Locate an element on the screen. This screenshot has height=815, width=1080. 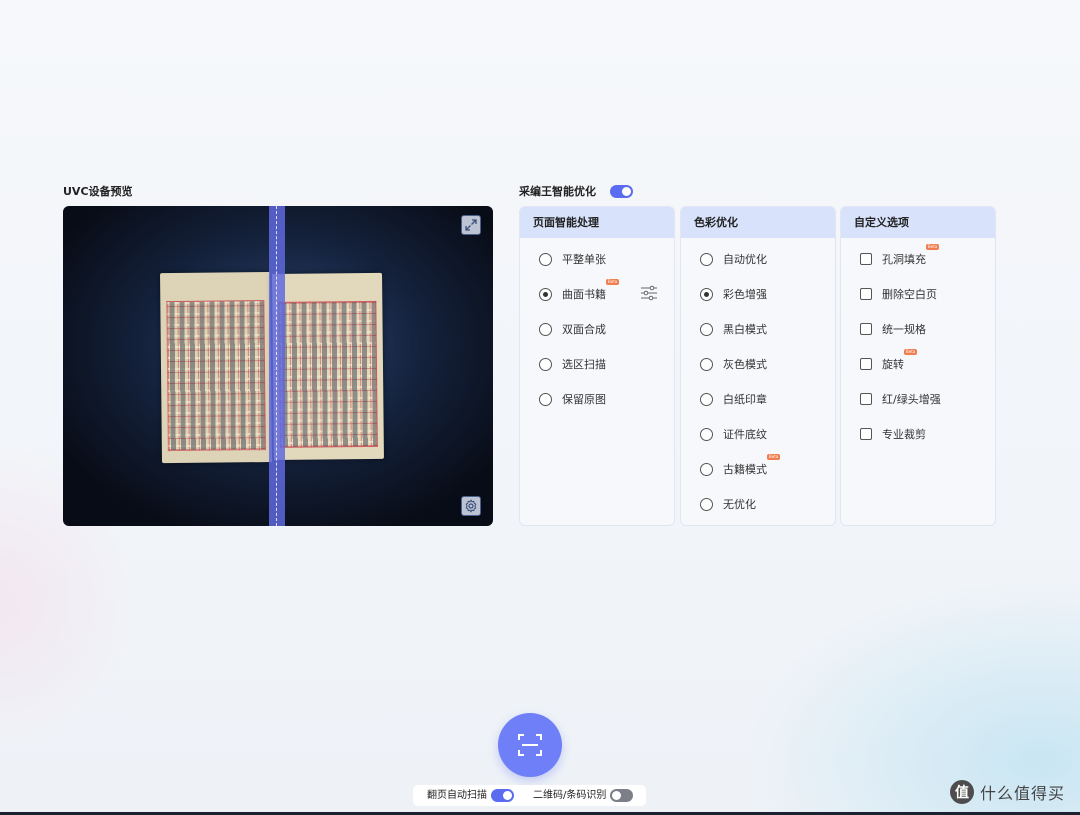
option-uniform-size: 统一规格 is located at coordinates (893, 329).